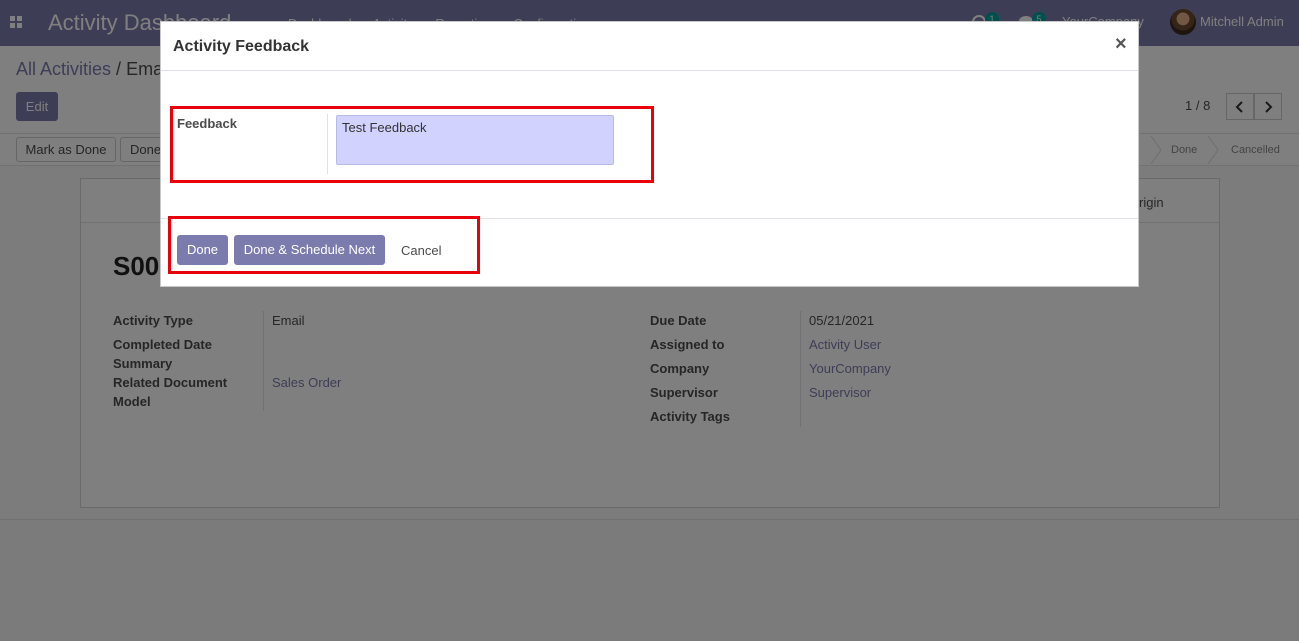  I want to click on dialog-title: Activity Feedback, so click(241, 46).